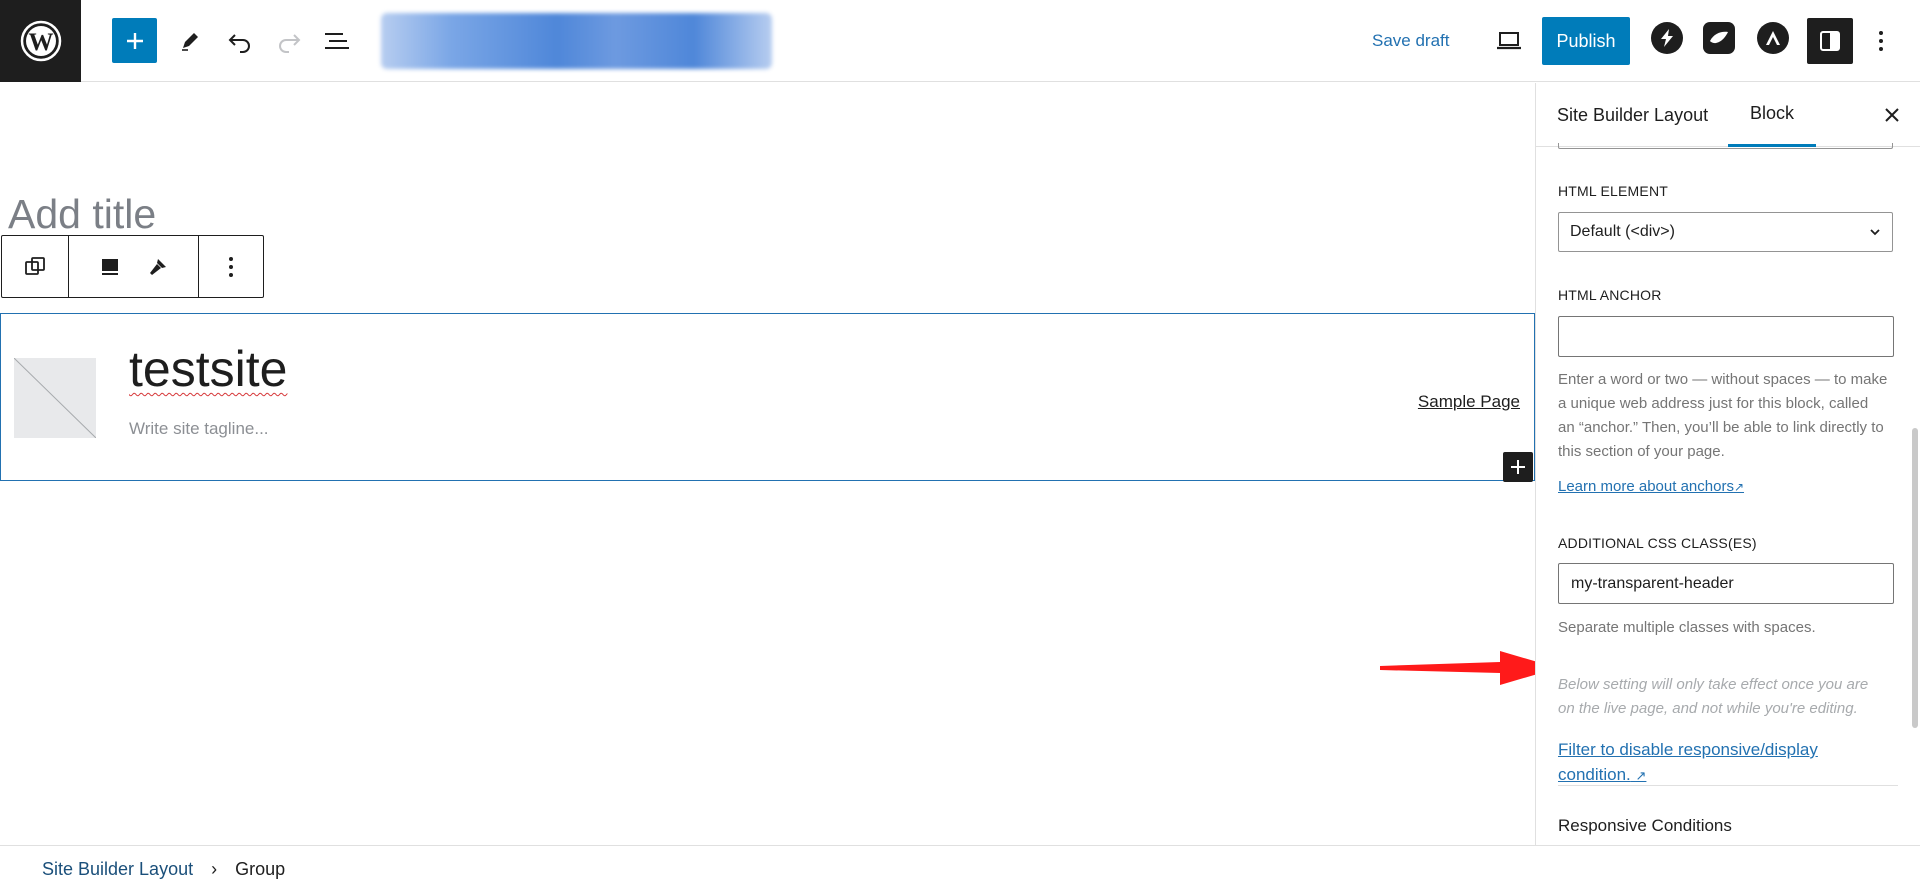 This screenshot has height=893, width=1920. What do you see at coordinates (1725, 232) in the screenshot?
I see `html-element-select: Default (<div>)` at bounding box center [1725, 232].